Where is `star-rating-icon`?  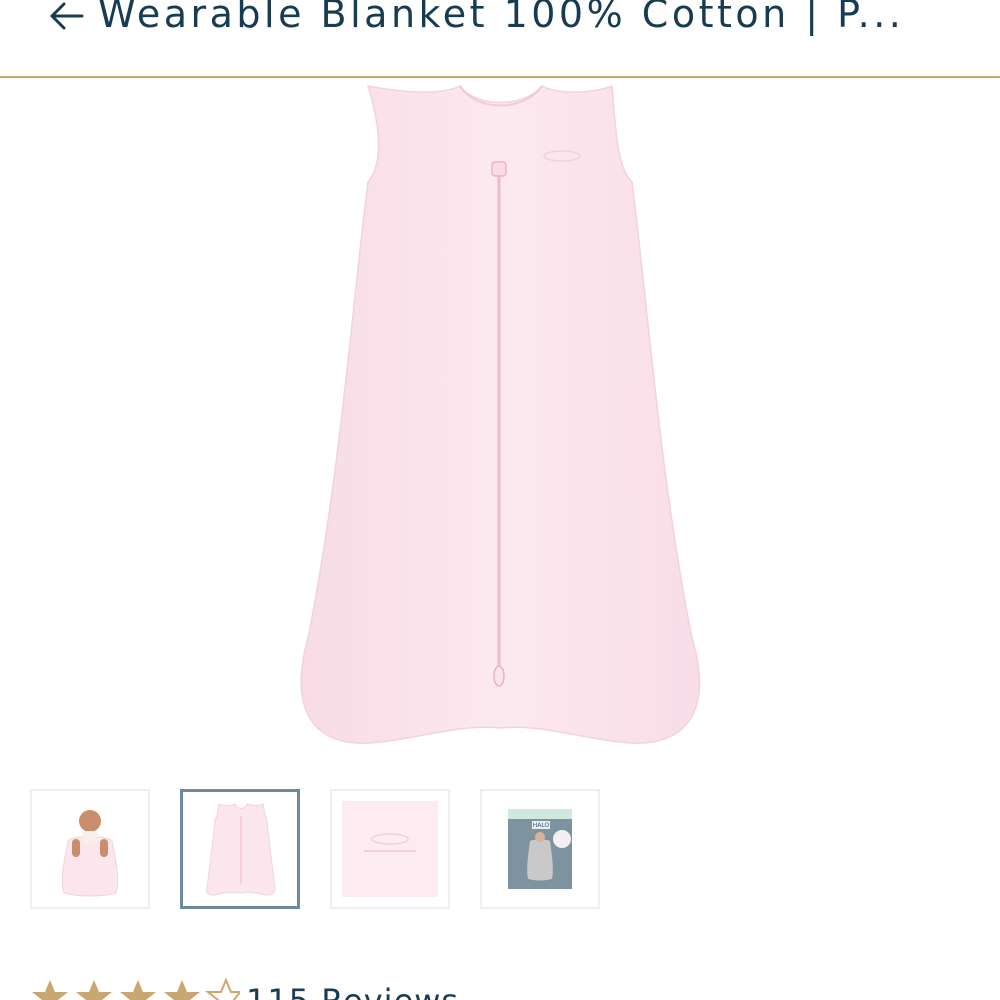
star-rating-icon is located at coordinates (136, 989).